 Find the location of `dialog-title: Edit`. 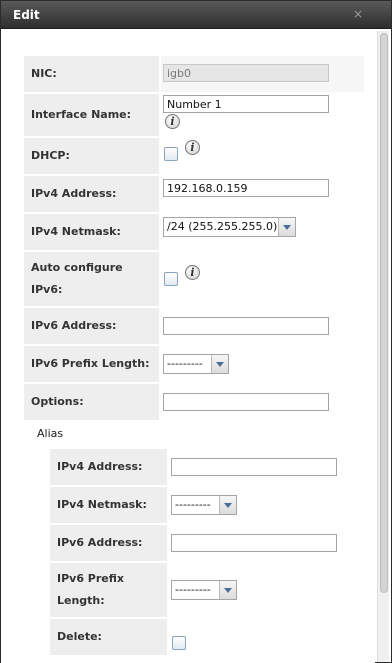

dialog-title: Edit is located at coordinates (26, 15).